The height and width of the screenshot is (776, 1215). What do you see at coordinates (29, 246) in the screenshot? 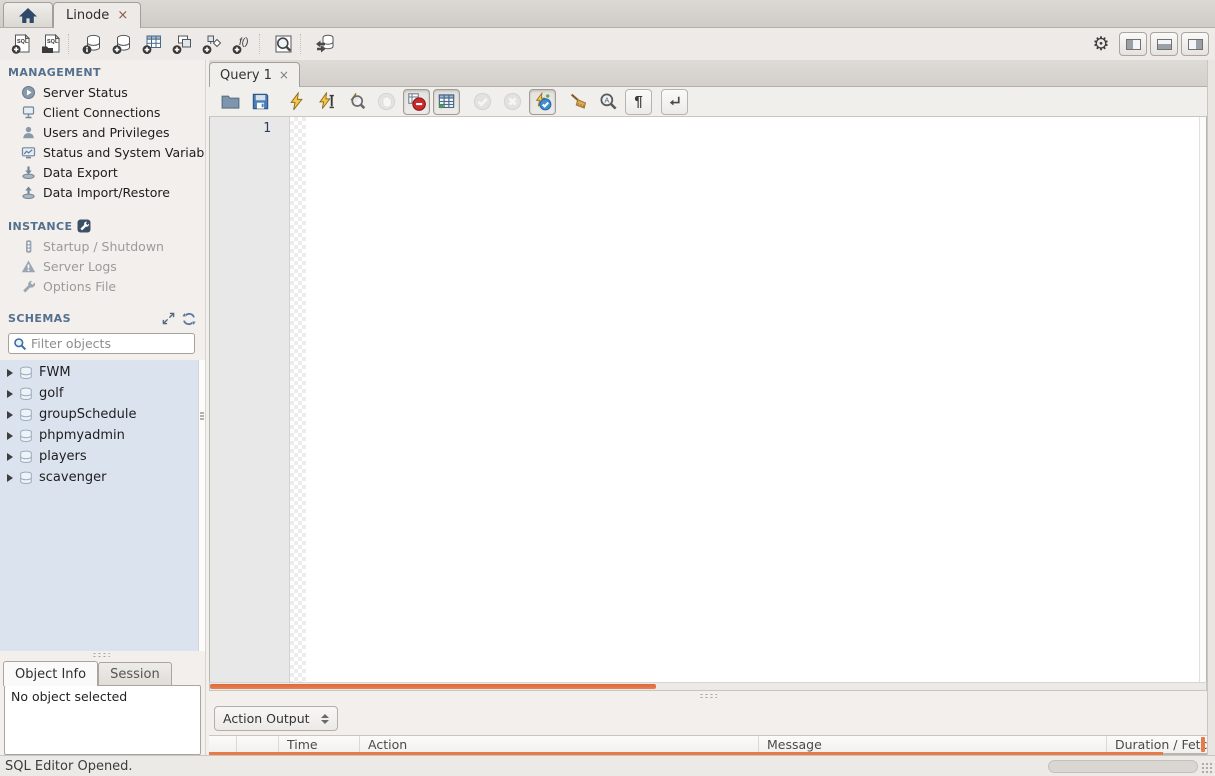
I see `startup-shutdown-icon` at bounding box center [29, 246].